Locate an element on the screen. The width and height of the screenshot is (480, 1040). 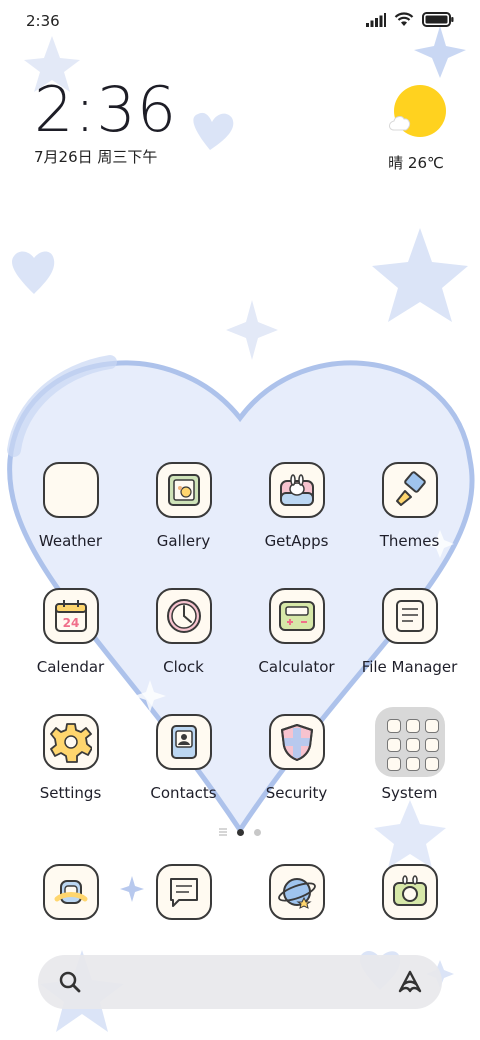
app-label: Settings is located at coordinates (70, 793).